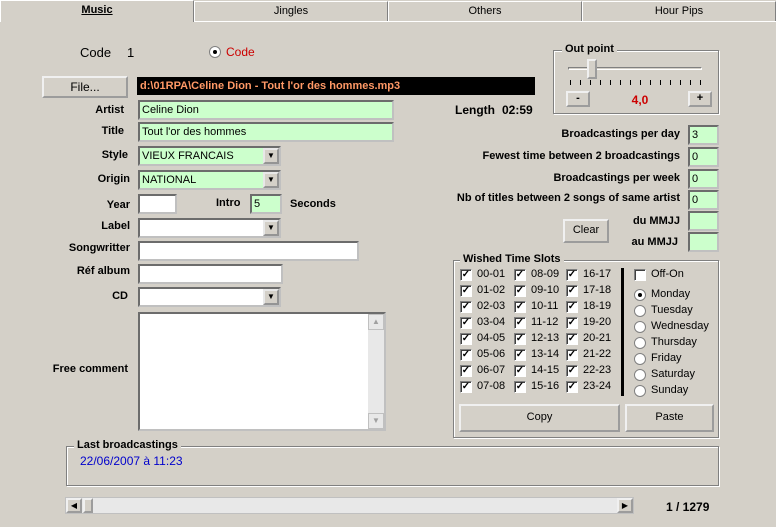  What do you see at coordinates (679, 11) in the screenshot?
I see `tab-hour-pips: Hour Pips` at bounding box center [679, 11].